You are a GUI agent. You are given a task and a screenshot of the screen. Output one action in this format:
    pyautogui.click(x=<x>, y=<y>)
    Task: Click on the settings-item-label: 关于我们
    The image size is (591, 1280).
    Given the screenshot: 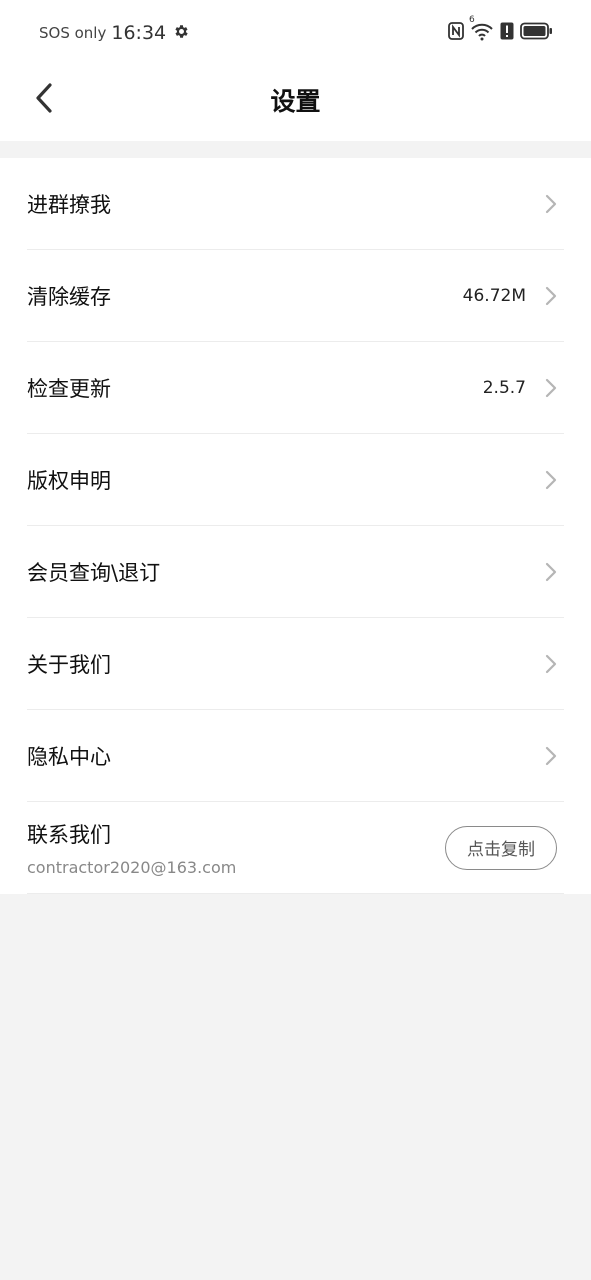 What is the action you would take?
    pyautogui.click(x=69, y=664)
    